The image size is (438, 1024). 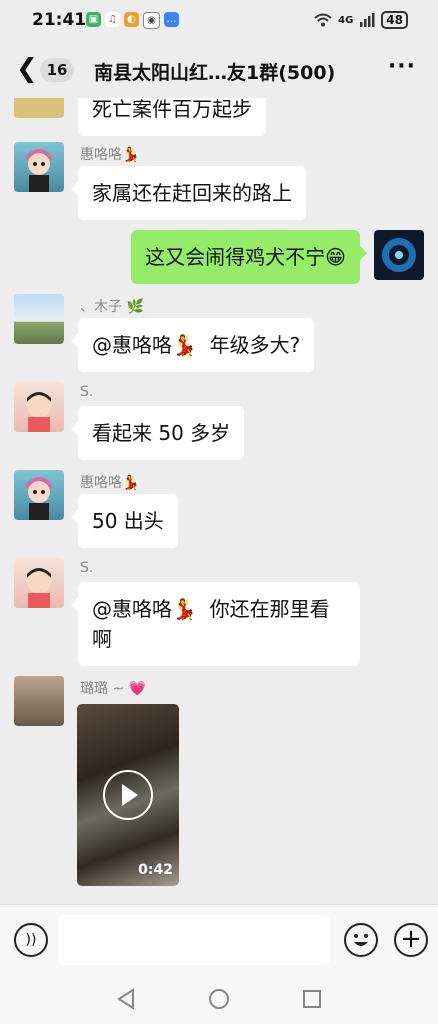 I want to click on emoji-icon, so click(x=361, y=940).